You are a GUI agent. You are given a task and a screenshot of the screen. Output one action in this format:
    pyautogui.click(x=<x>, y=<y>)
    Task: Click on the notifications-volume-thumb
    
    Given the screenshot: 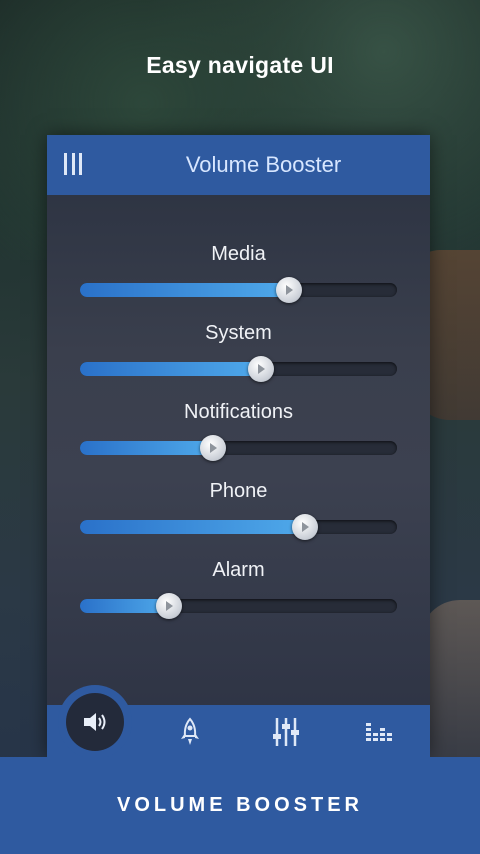 What is the action you would take?
    pyautogui.click(x=213, y=448)
    